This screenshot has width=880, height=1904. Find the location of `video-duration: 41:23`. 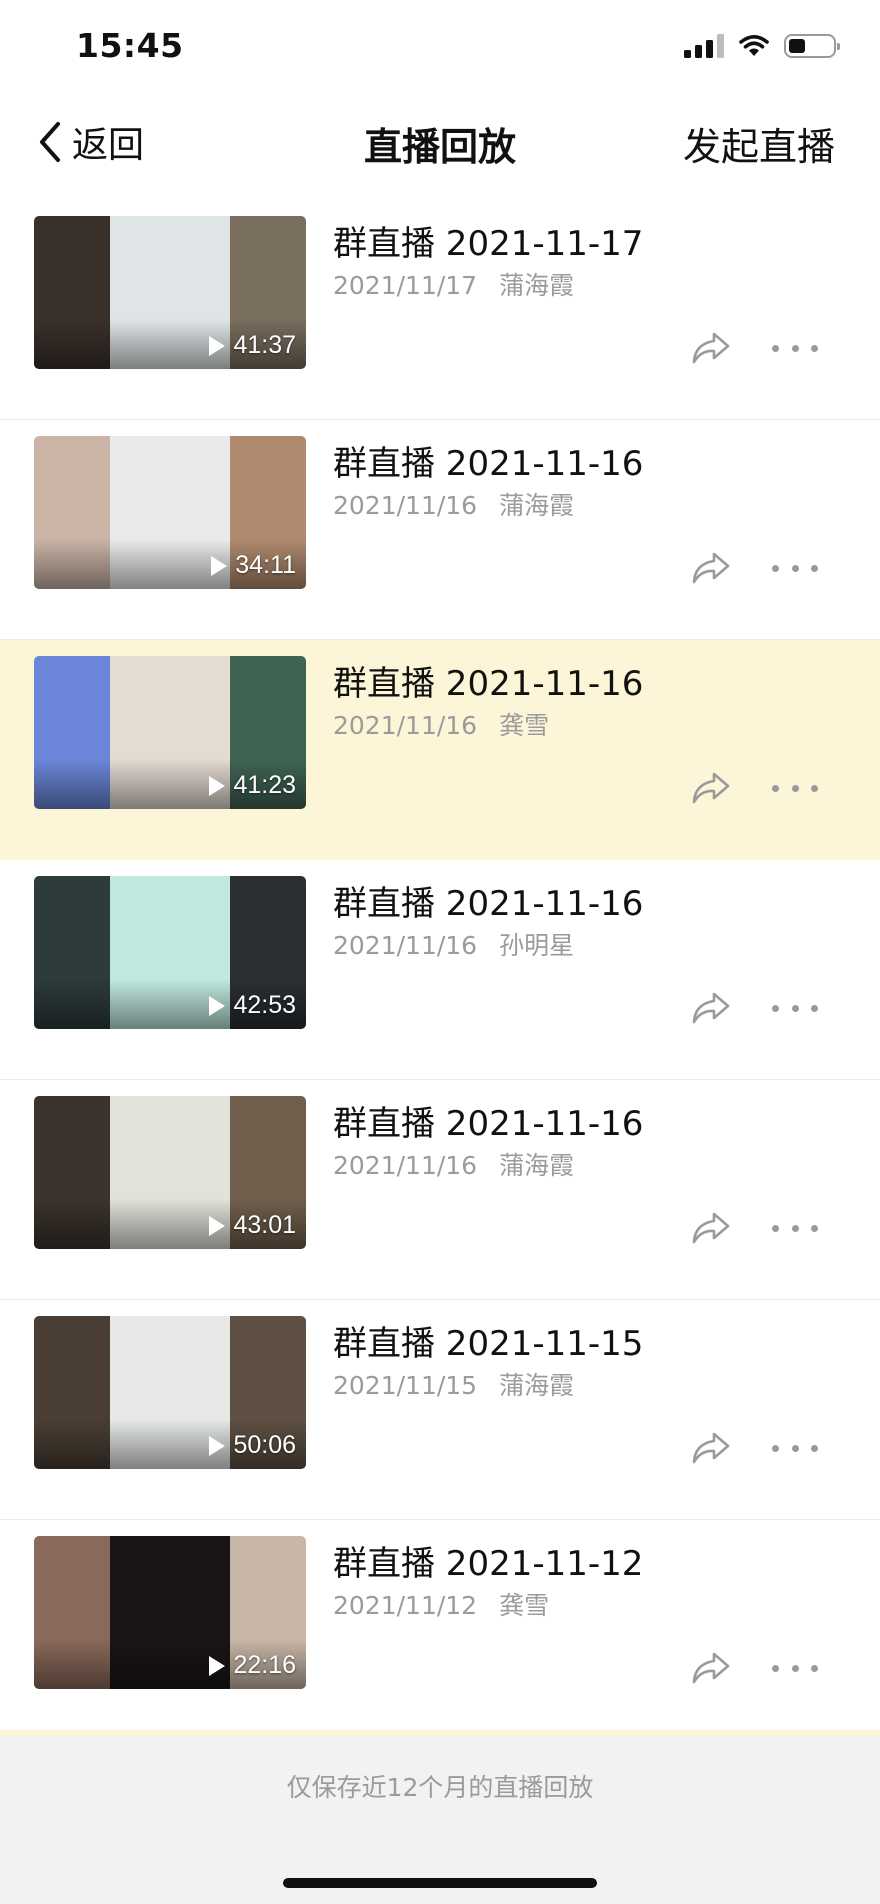

video-duration: 41:23 is located at coordinates (252, 785).